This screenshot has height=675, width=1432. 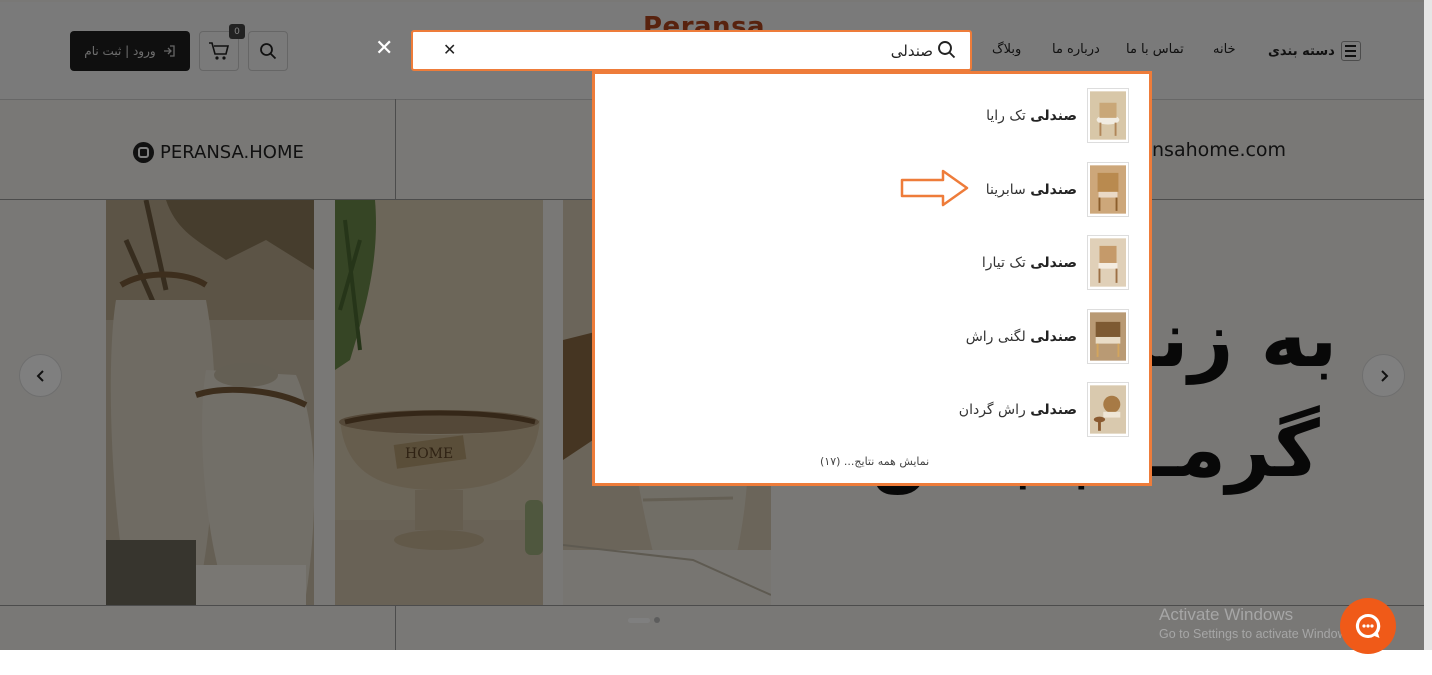 What do you see at coordinates (1029, 262) in the screenshot?
I see `result-title: صندلی تک تیارا` at bounding box center [1029, 262].